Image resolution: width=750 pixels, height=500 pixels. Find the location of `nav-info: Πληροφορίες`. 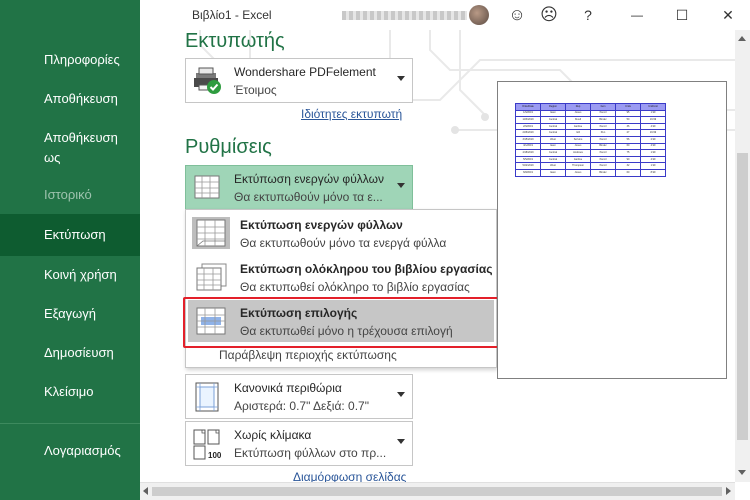

nav-info: Πληροφορίες is located at coordinates (70, 60).